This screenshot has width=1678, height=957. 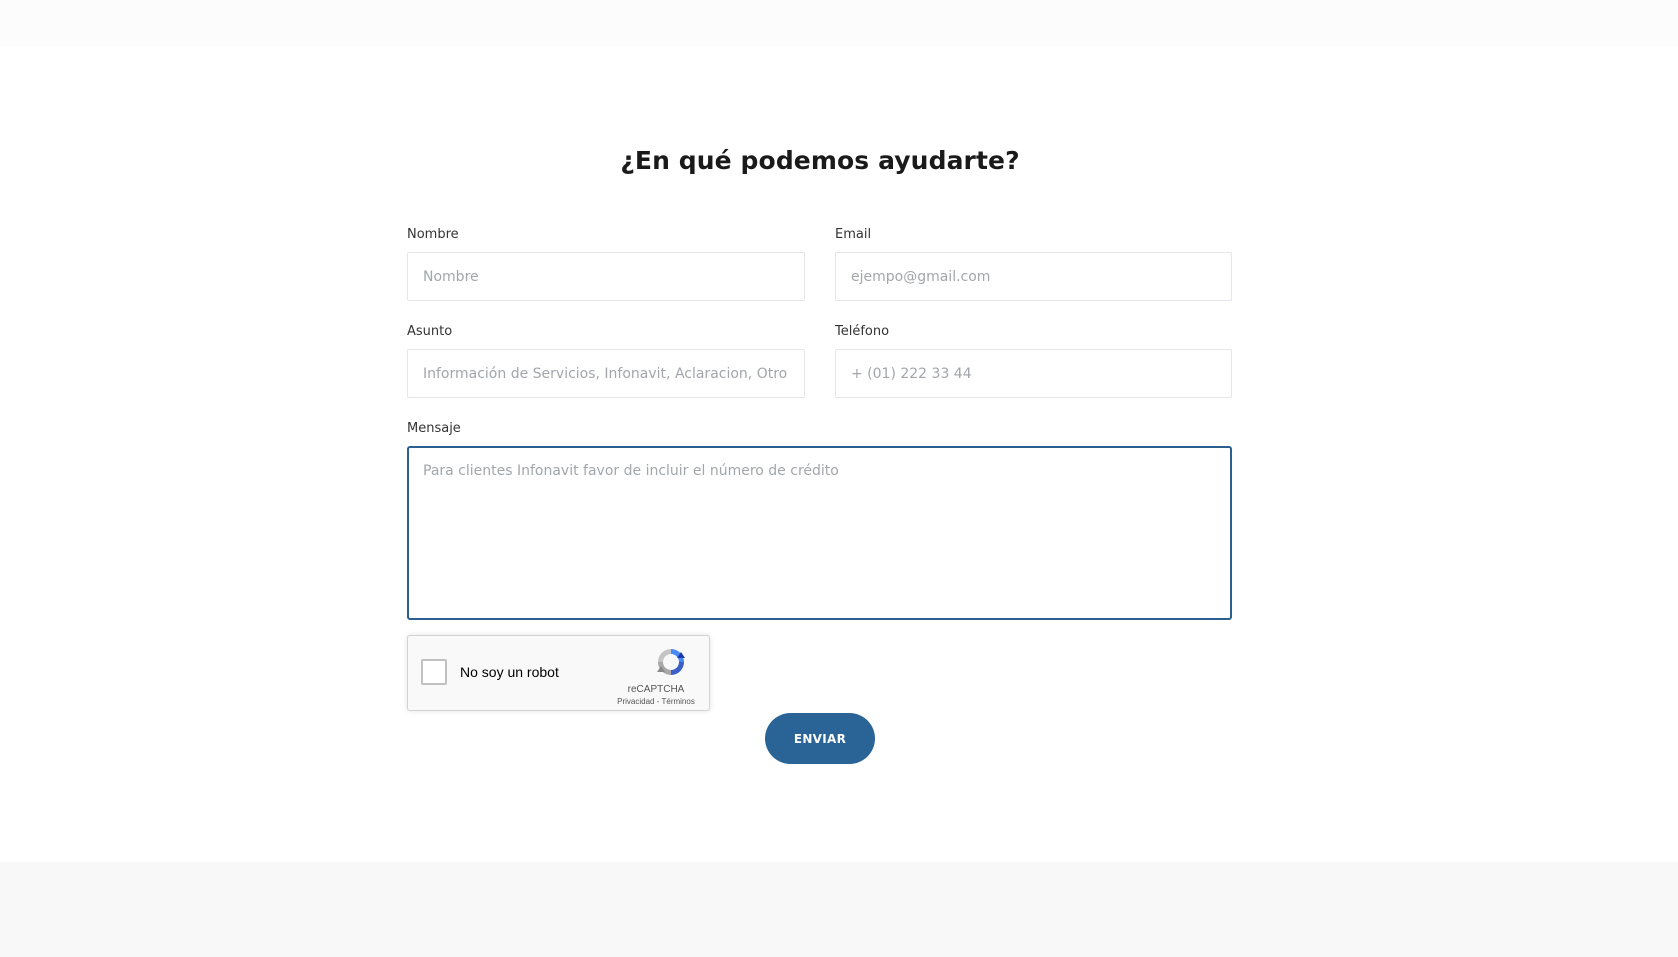 What do you see at coordinates (677, 701) in the screenshot?
I see `recaptcha-terms-link: Términos` at bounding box center [677, 701].